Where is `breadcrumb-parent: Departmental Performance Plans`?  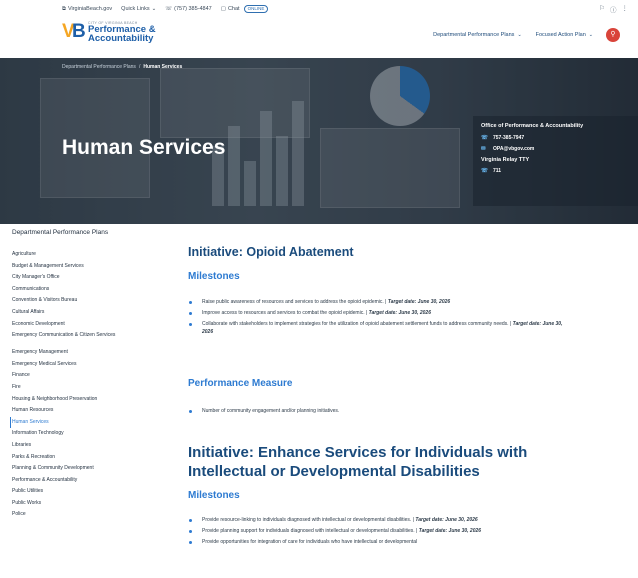
breadcrumb-parent: Departmental Performance Plans is located at coordinates (99, 67).